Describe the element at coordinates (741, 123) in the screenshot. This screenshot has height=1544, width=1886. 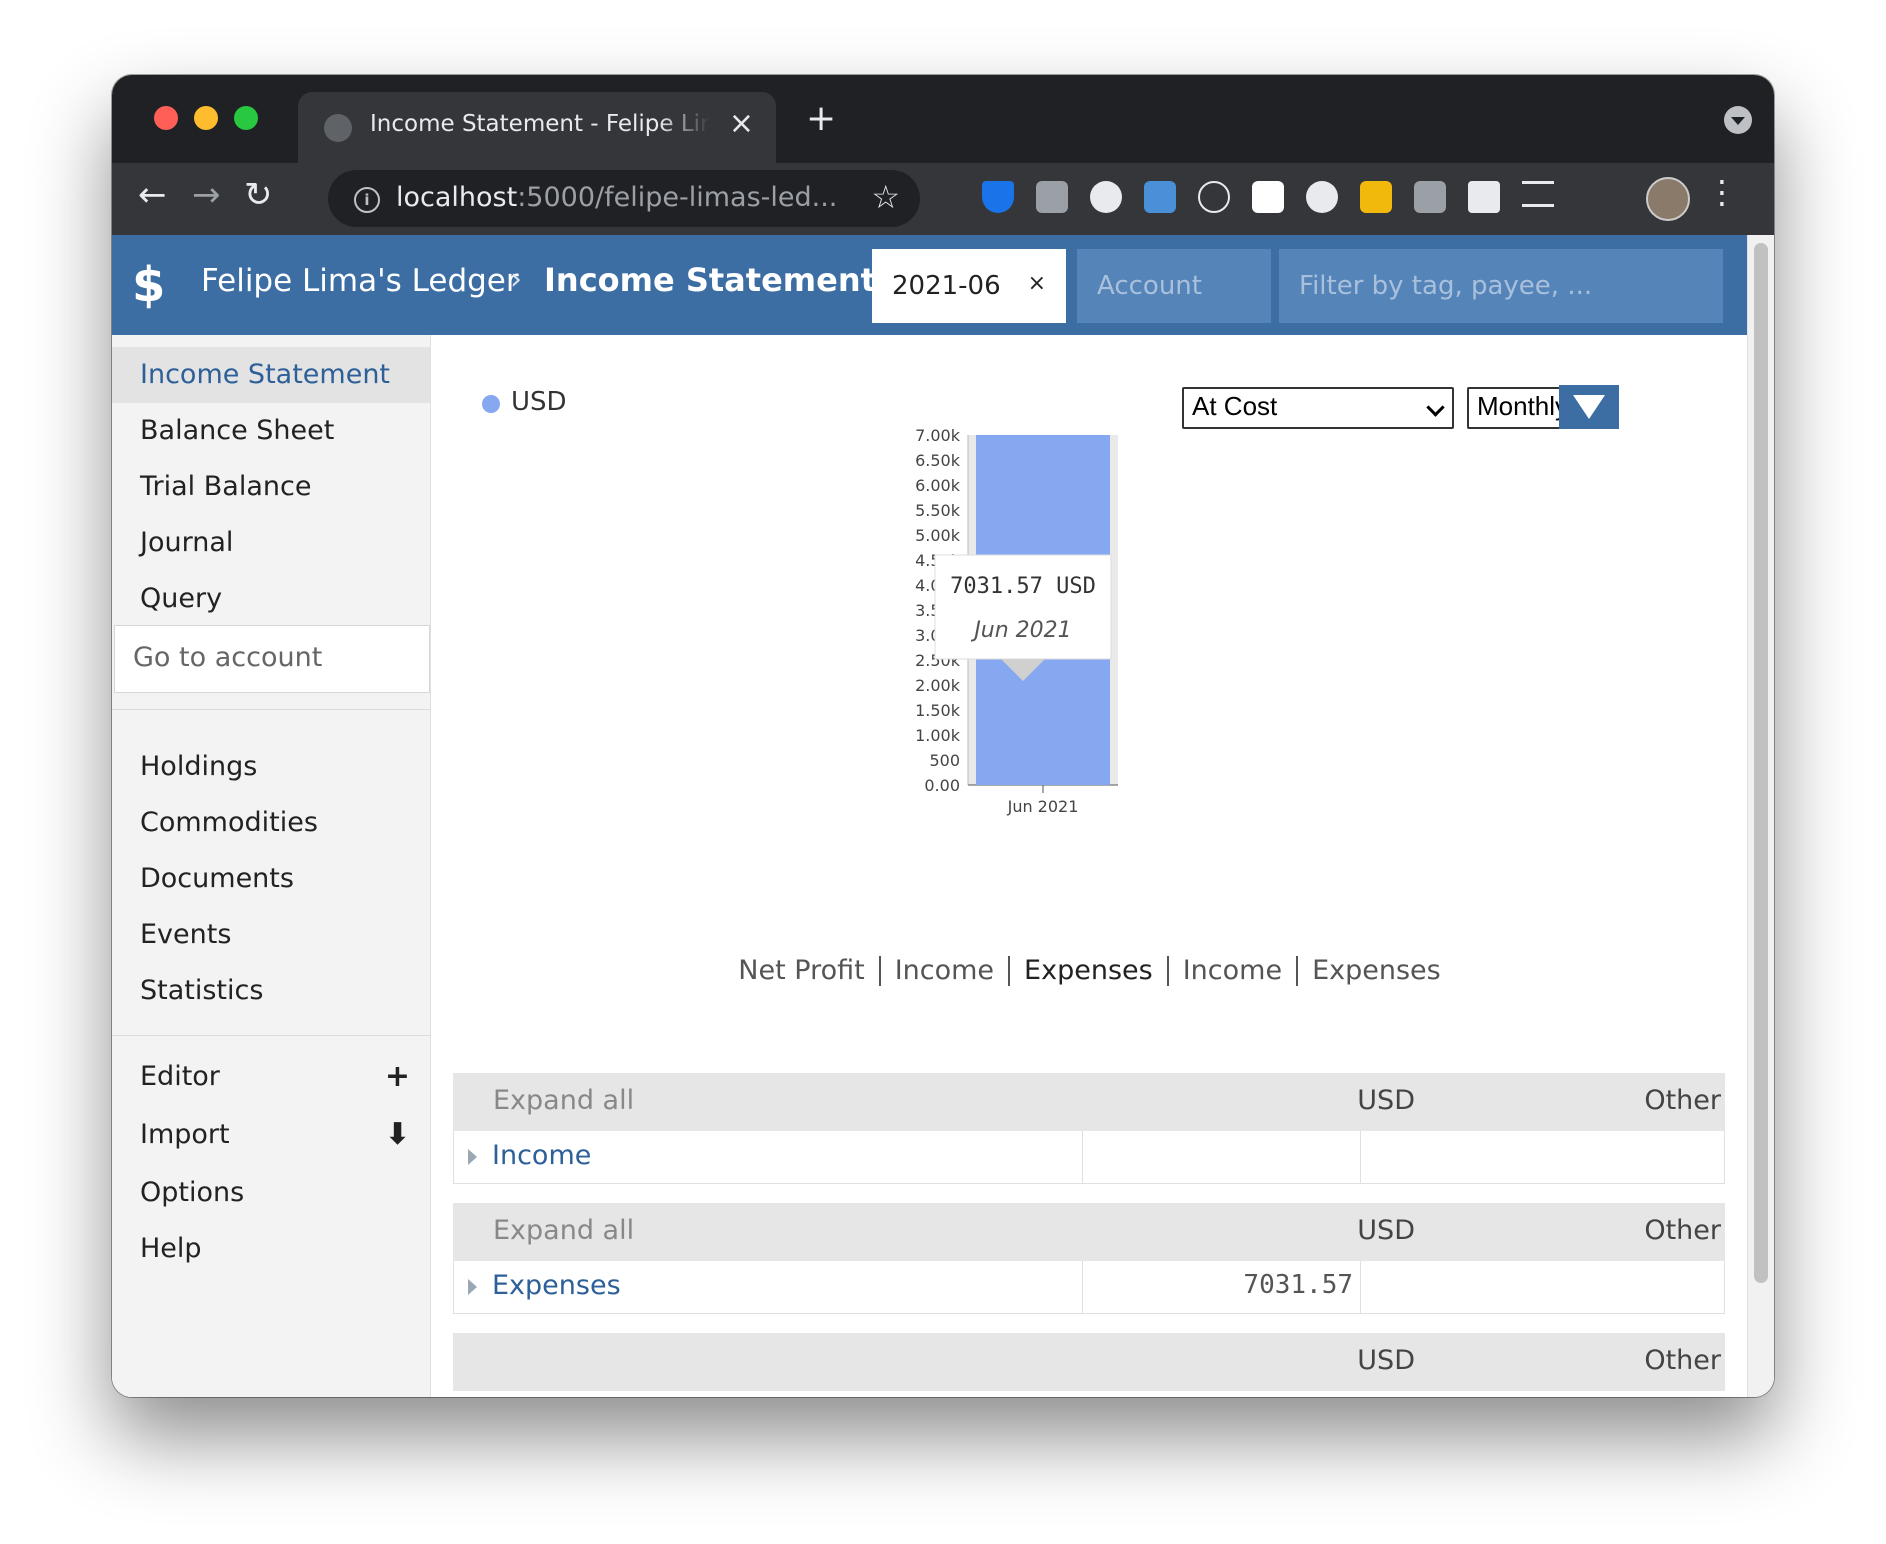
I see `close-tab-icon: ×` at that location.